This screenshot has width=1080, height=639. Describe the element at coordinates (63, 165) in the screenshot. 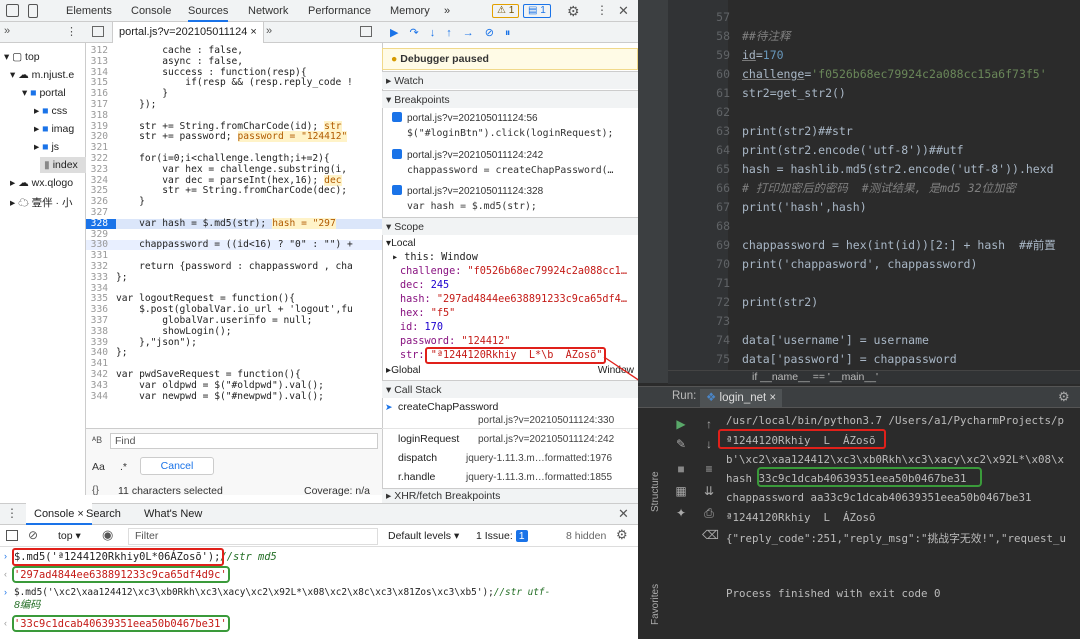

I see `tree-index-file: ▮ index` at that location.